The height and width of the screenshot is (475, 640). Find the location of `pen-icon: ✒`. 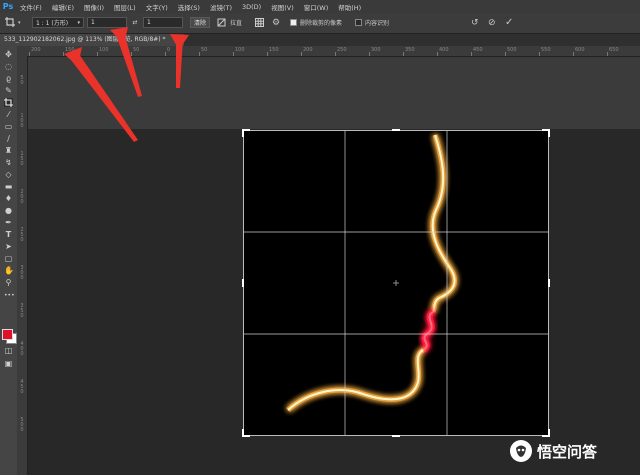

pen-icon: ✒ is located at coordinates (8, 222).